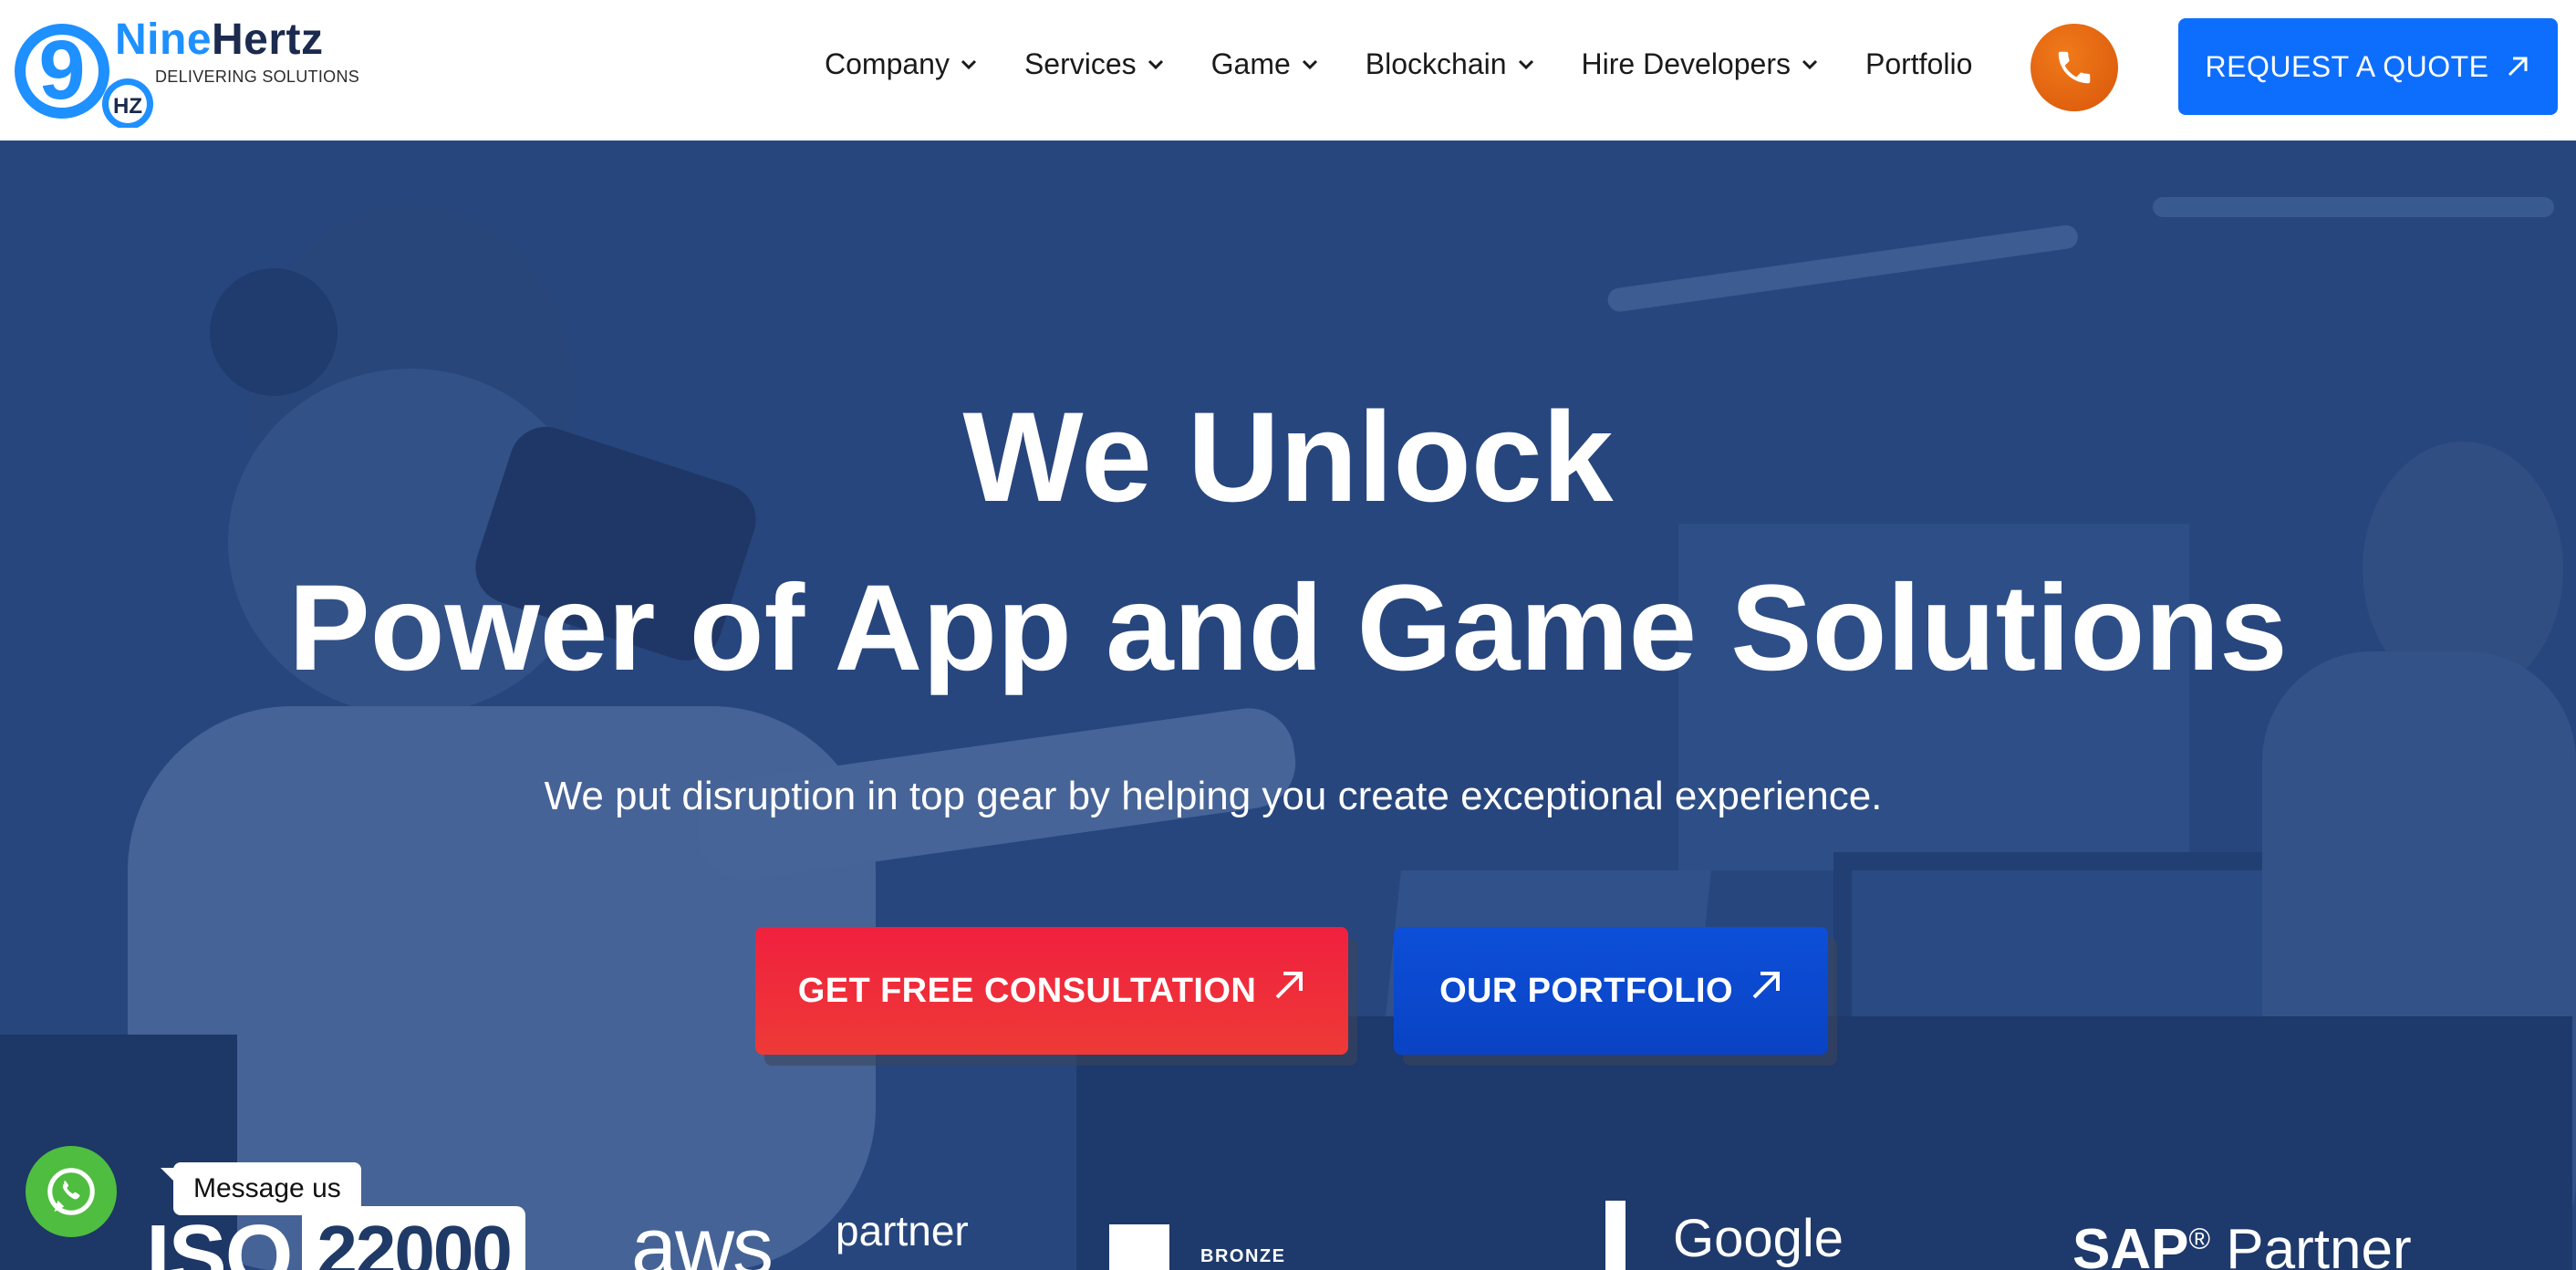  I want to click on nav-item-label: Services, so click(1080, 64).